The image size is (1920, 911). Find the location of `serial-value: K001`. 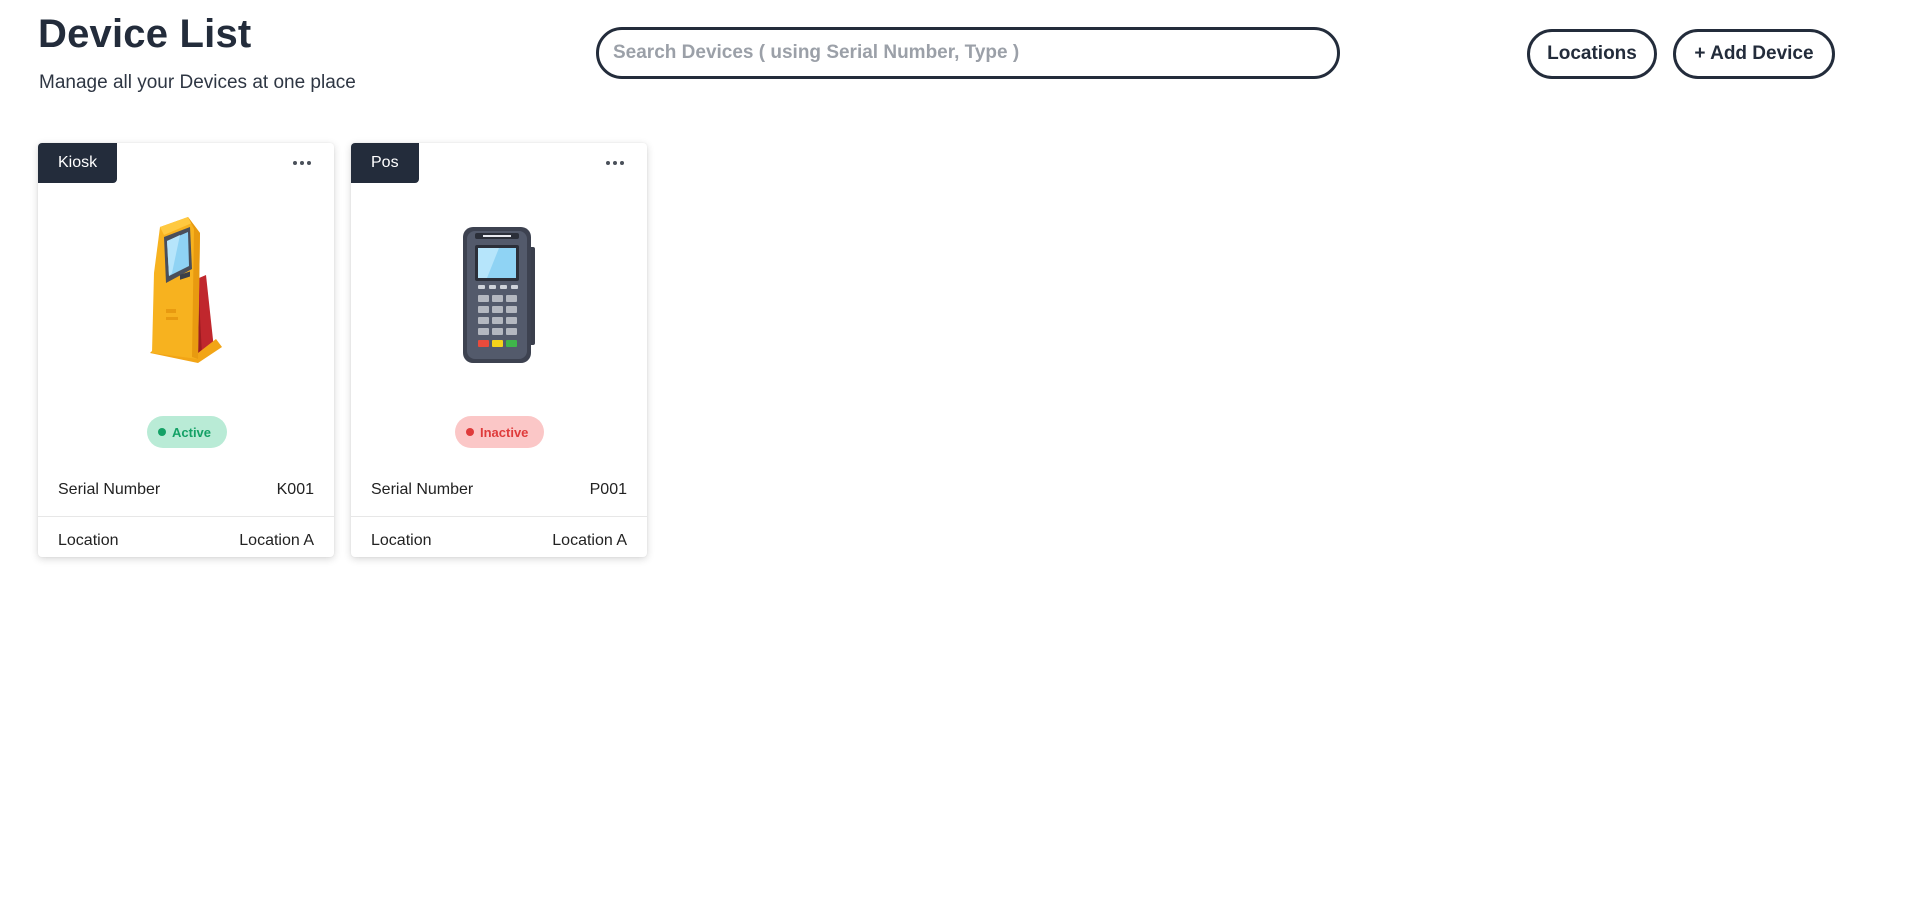

serial-value: K001 is located at coordinates (295, 489).